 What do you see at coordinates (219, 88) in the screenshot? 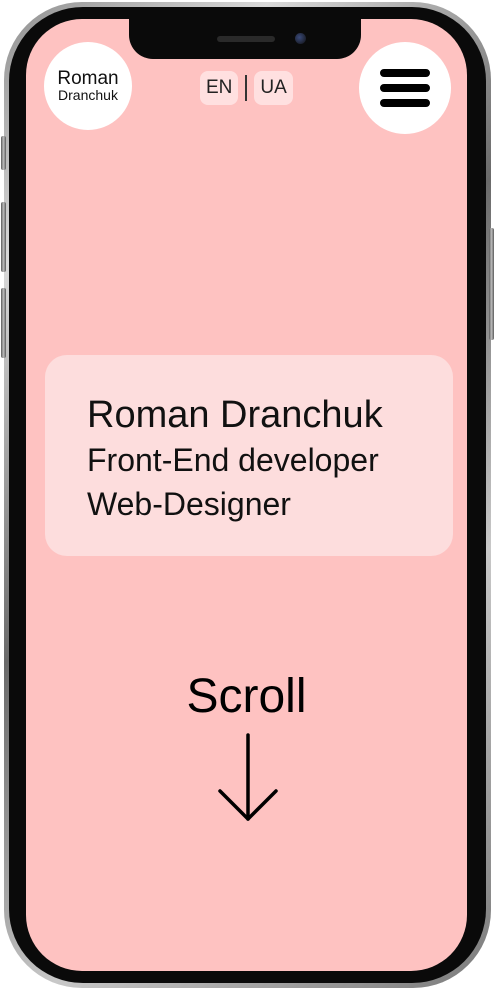
I see `language-en-button: EN` at bounding box center [219, 88].